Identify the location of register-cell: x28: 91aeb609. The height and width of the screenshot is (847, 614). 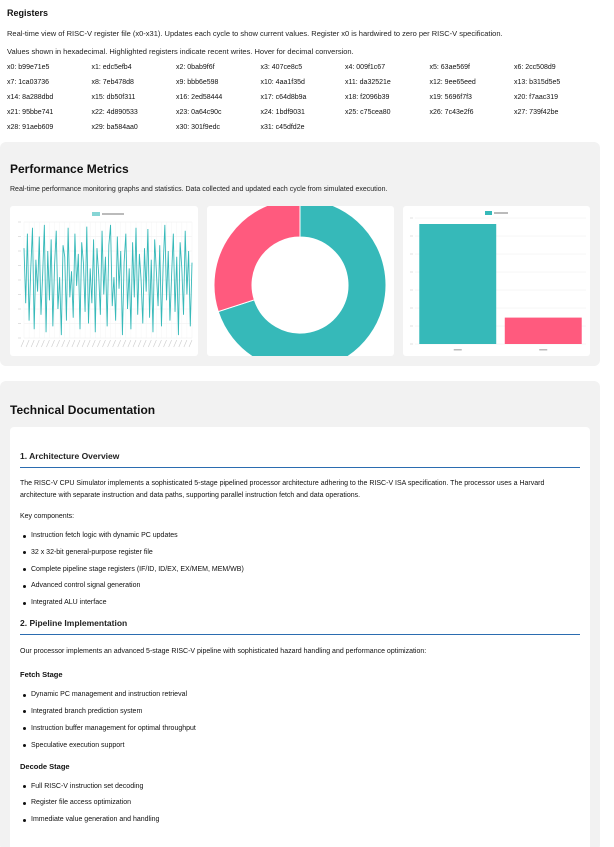
(49, 128).